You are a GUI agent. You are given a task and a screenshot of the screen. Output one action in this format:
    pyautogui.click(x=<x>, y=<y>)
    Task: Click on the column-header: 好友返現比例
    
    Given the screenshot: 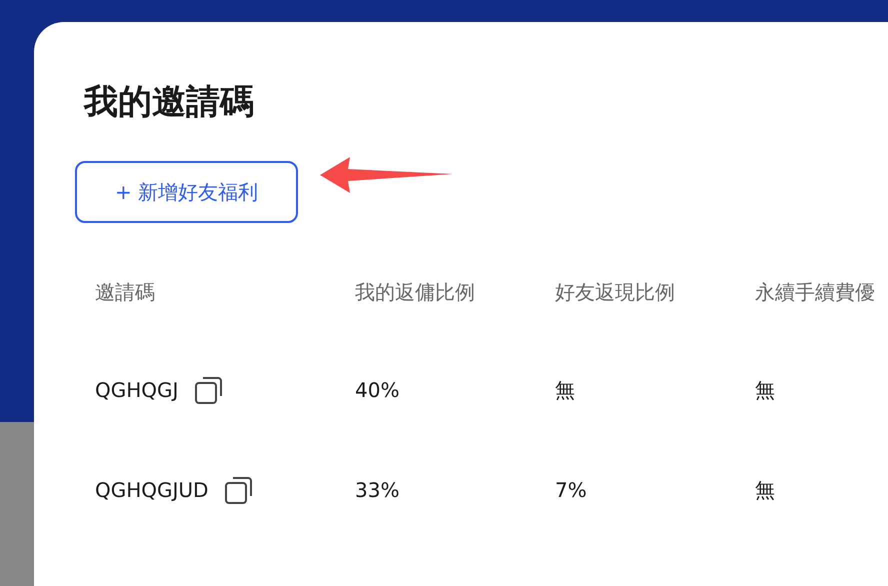 What is the action you would take?
    pyautogui.click(x=615, y=292)
    